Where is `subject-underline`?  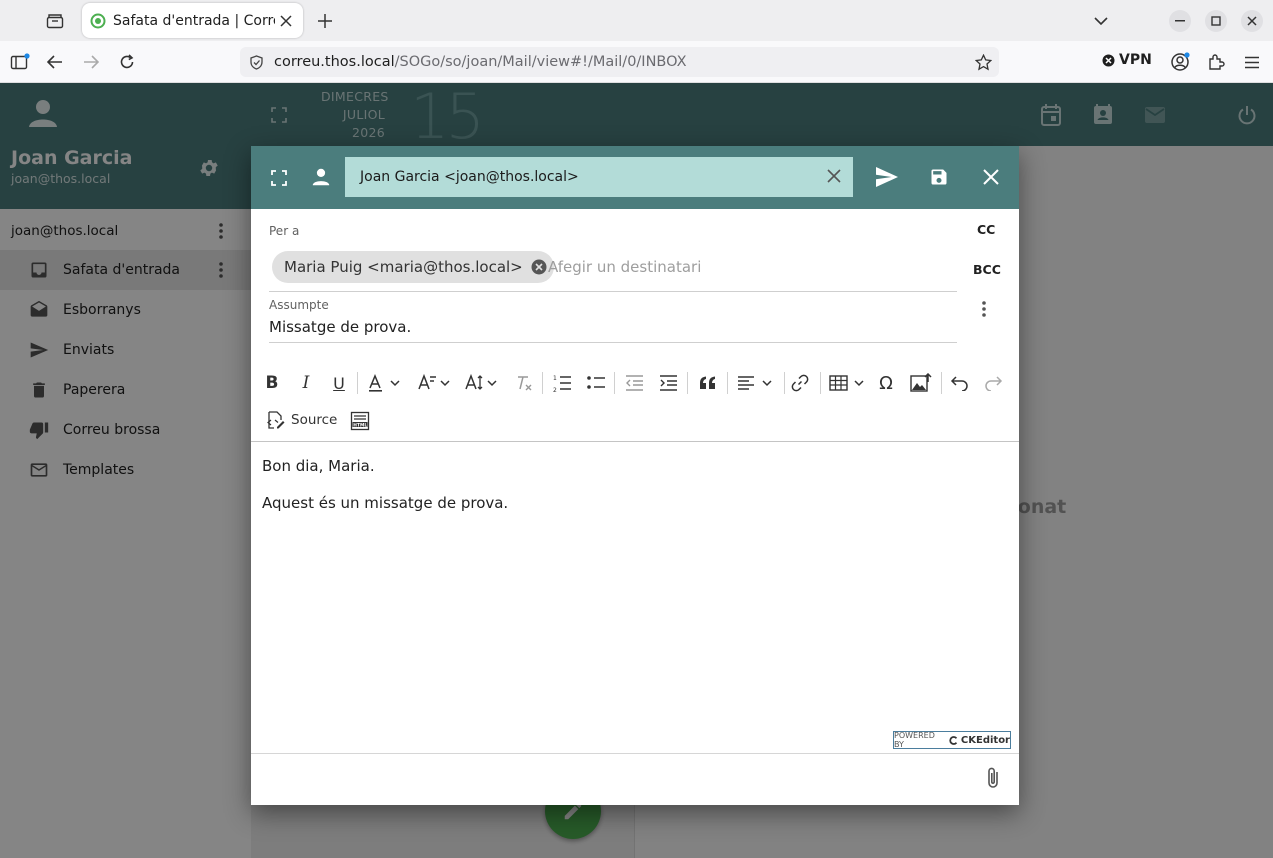 subject-underline is located at coordinates (613, 342).